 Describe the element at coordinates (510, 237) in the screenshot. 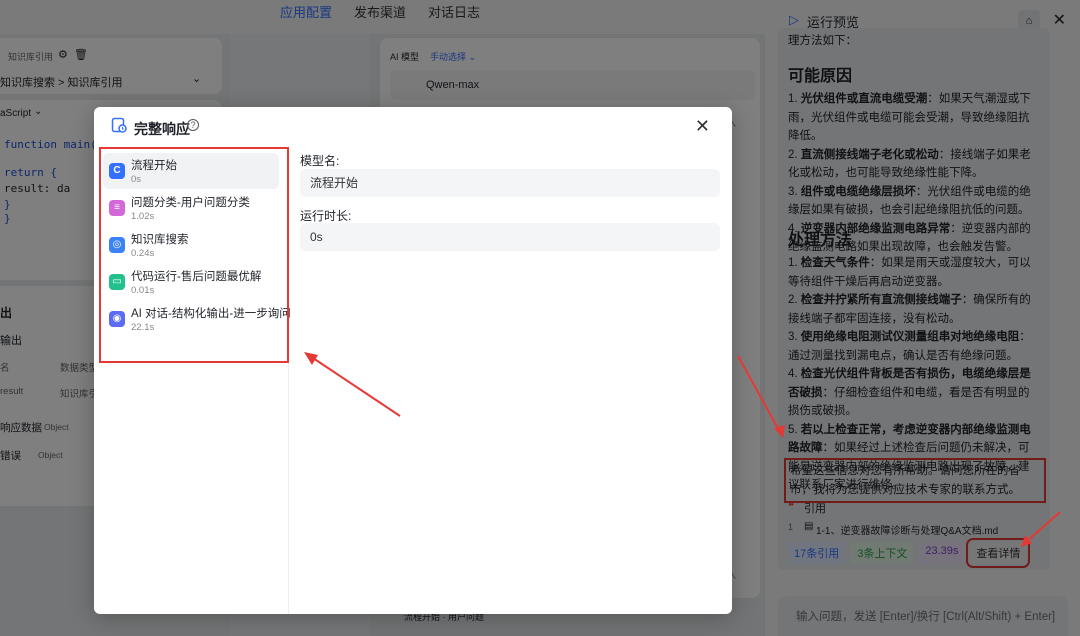

I see `duration-value: 0s` at that location.